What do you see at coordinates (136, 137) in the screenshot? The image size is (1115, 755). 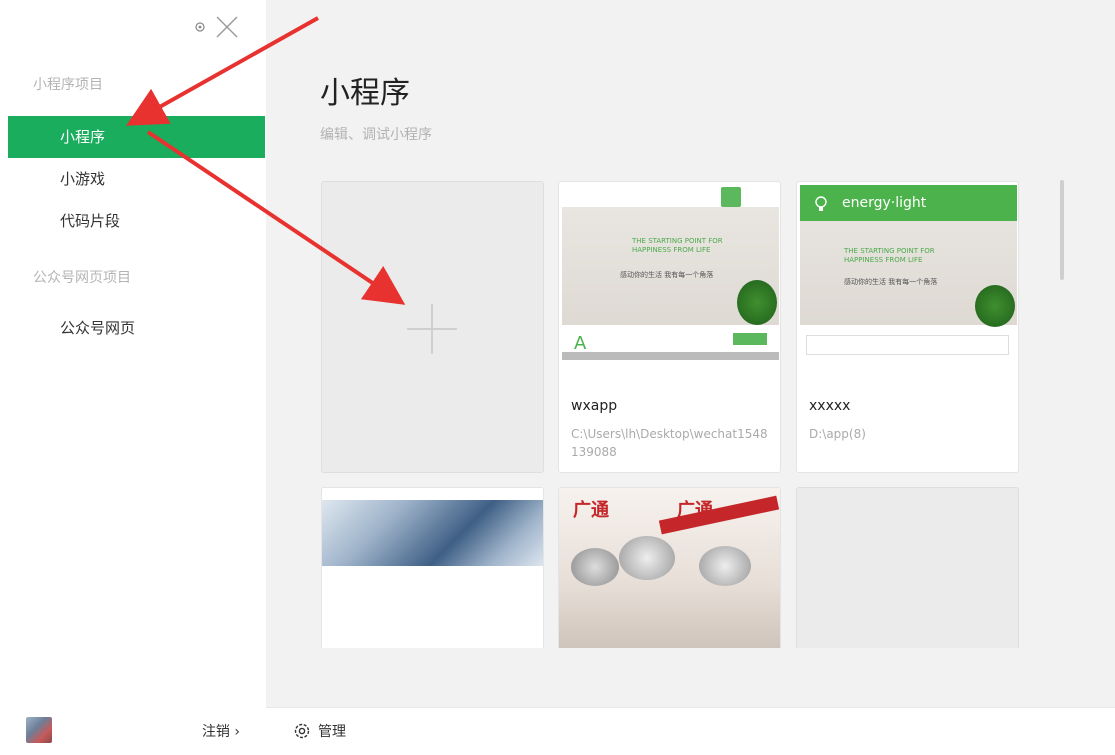 I see `sidebar-item-miniprogram: 小程序` at bounding box center [136, 137].